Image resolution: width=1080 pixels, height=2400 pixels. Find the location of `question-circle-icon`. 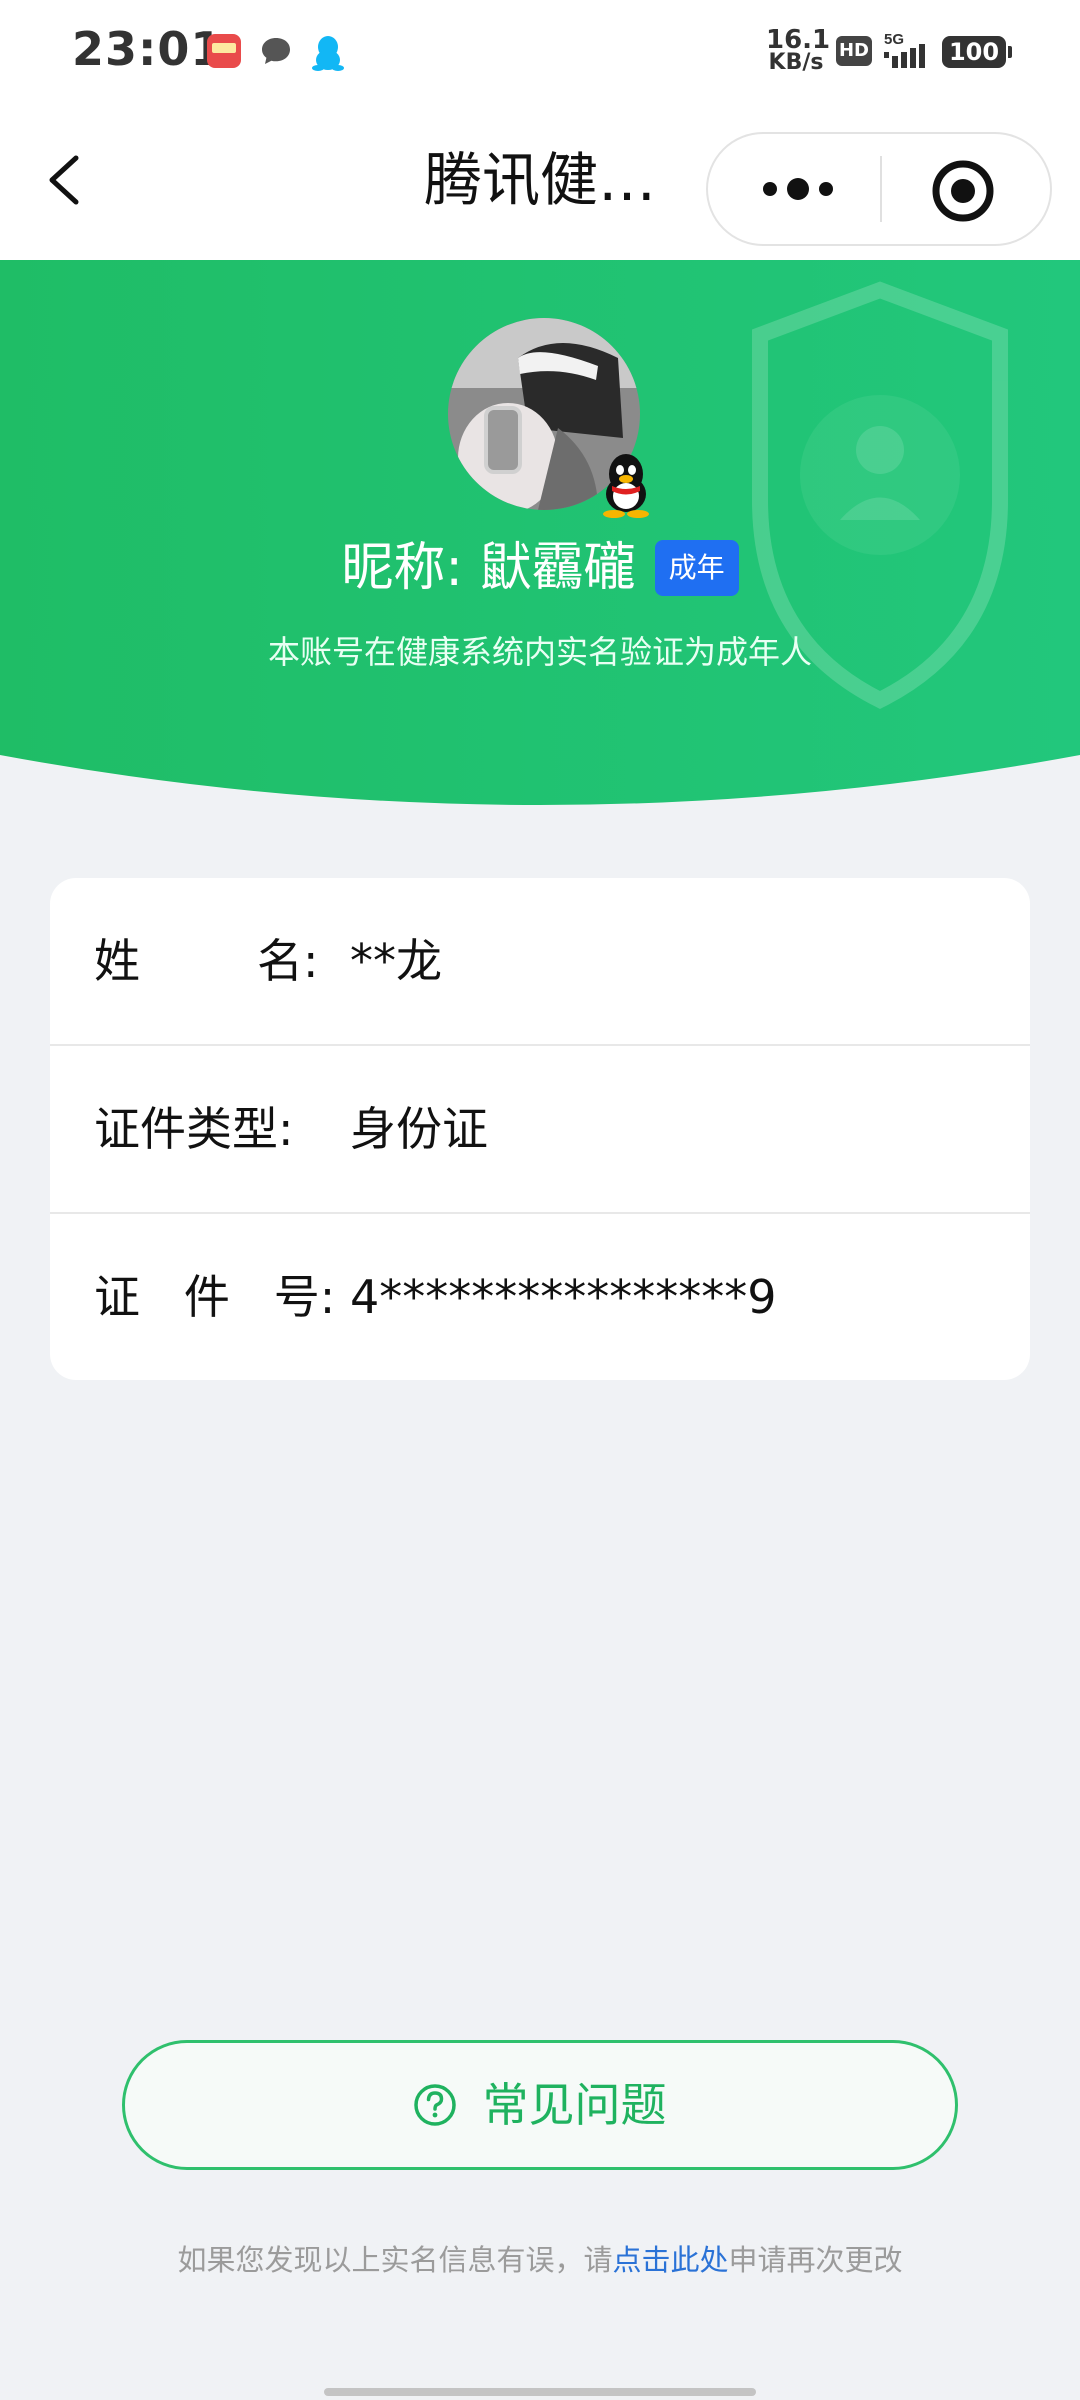

question-circle-icon is located at coordinates (435, 2105).